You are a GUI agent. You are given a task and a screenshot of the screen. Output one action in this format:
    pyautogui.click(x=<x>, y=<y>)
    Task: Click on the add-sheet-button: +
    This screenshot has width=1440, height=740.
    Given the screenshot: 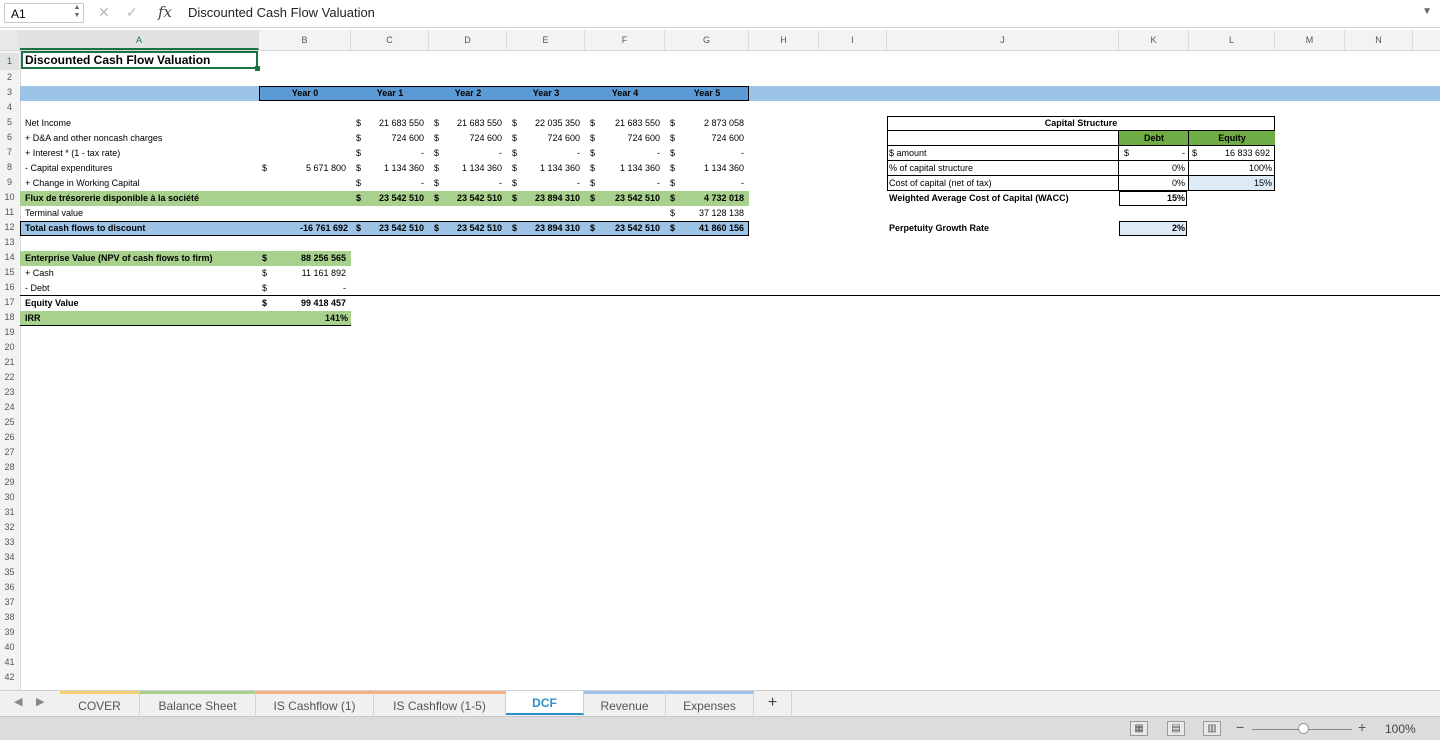 What is the action you would take?
    pyautogui.click(x=773, y=703)
    